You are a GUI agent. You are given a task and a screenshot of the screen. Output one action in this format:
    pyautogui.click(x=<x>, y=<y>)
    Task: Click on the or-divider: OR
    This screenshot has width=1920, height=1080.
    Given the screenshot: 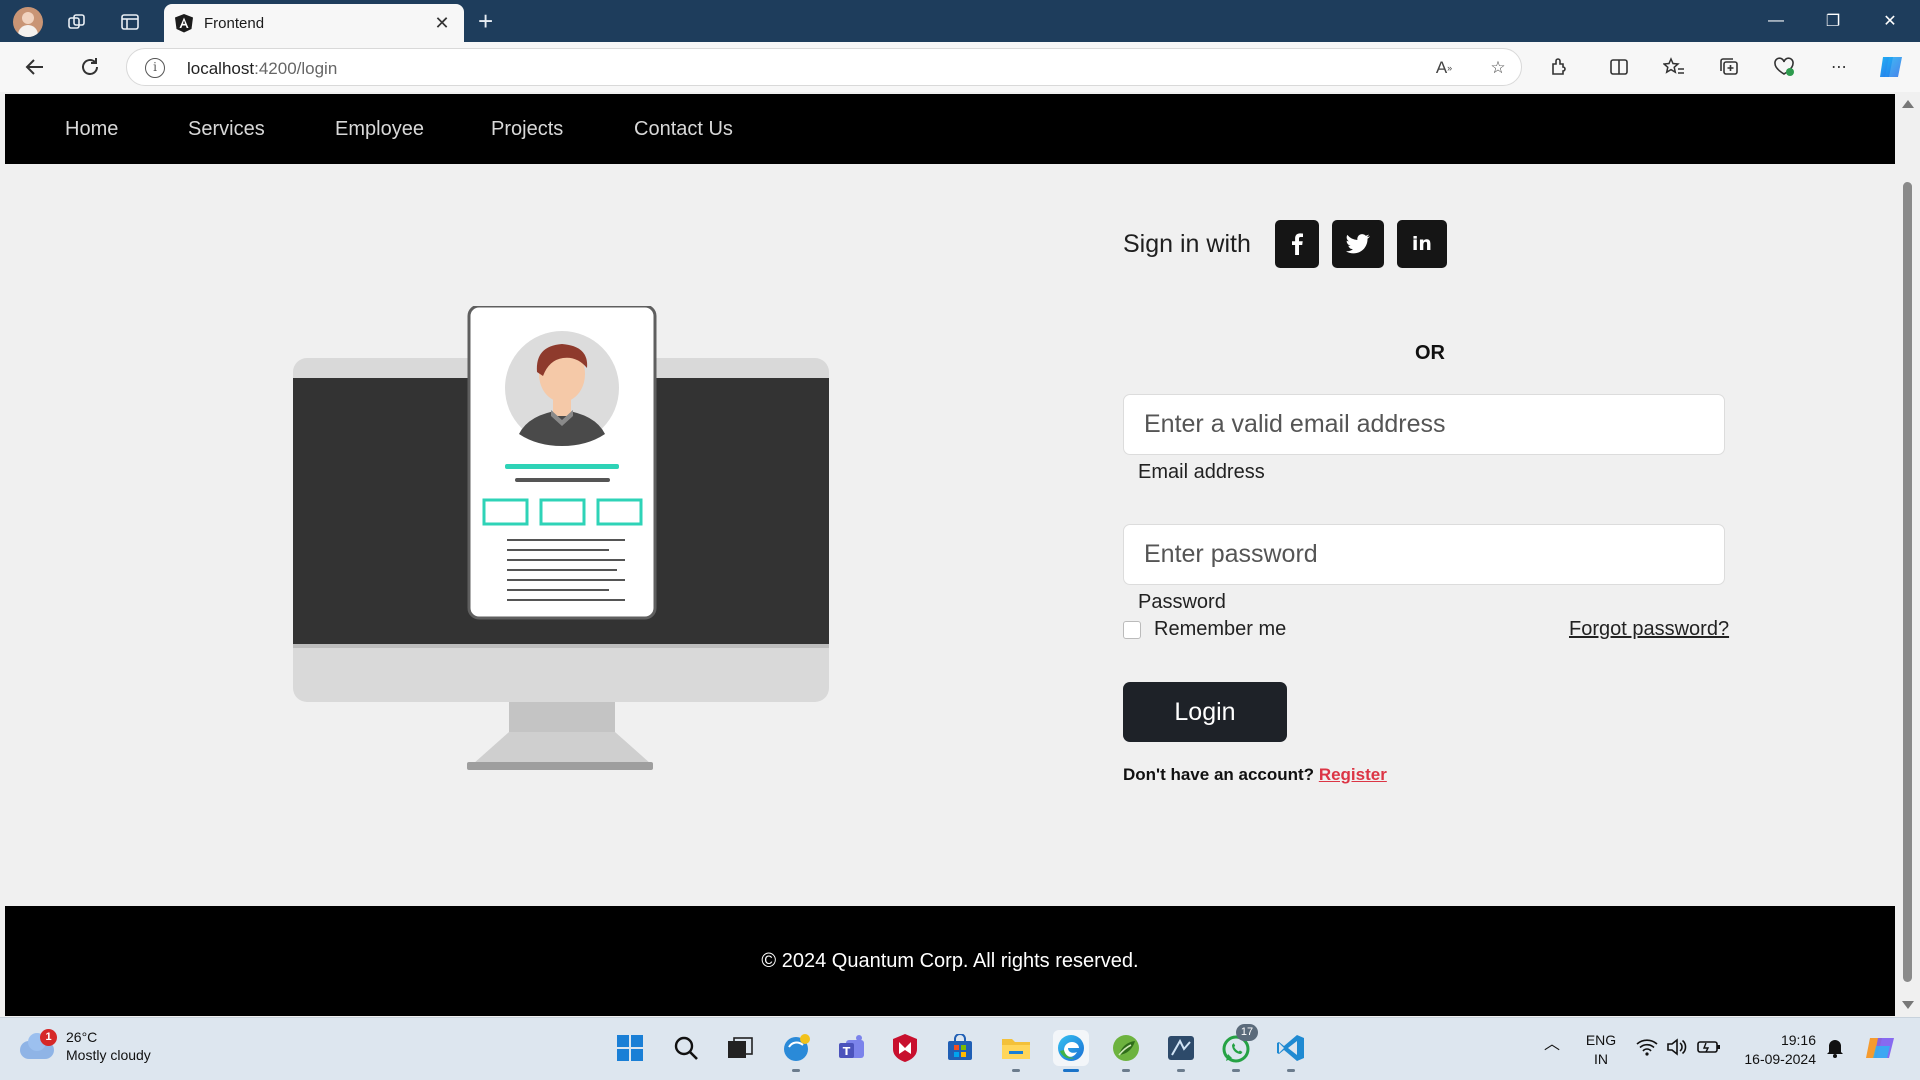 What is the action you would take?
    pyautogui.click(x=1430, y=353)
    